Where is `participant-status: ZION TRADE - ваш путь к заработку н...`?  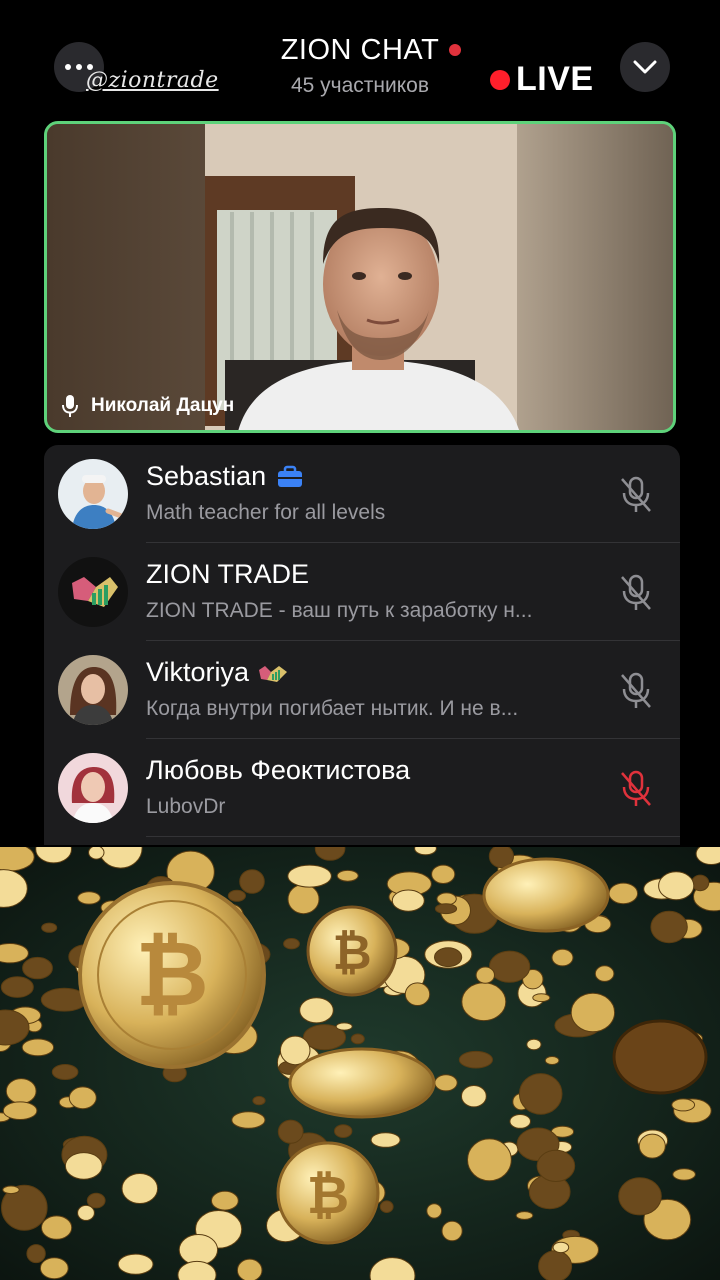 participant-status: ZION TRADE - ваш путь к заработку н... is located at coordinates (339, 610).